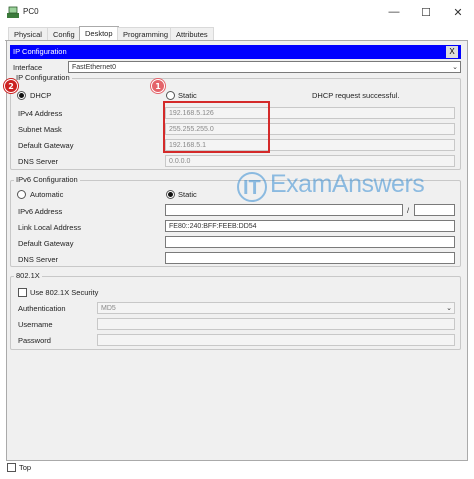  I want to click on ip-configuration-header: IP Configuration X, so click(235, 52).